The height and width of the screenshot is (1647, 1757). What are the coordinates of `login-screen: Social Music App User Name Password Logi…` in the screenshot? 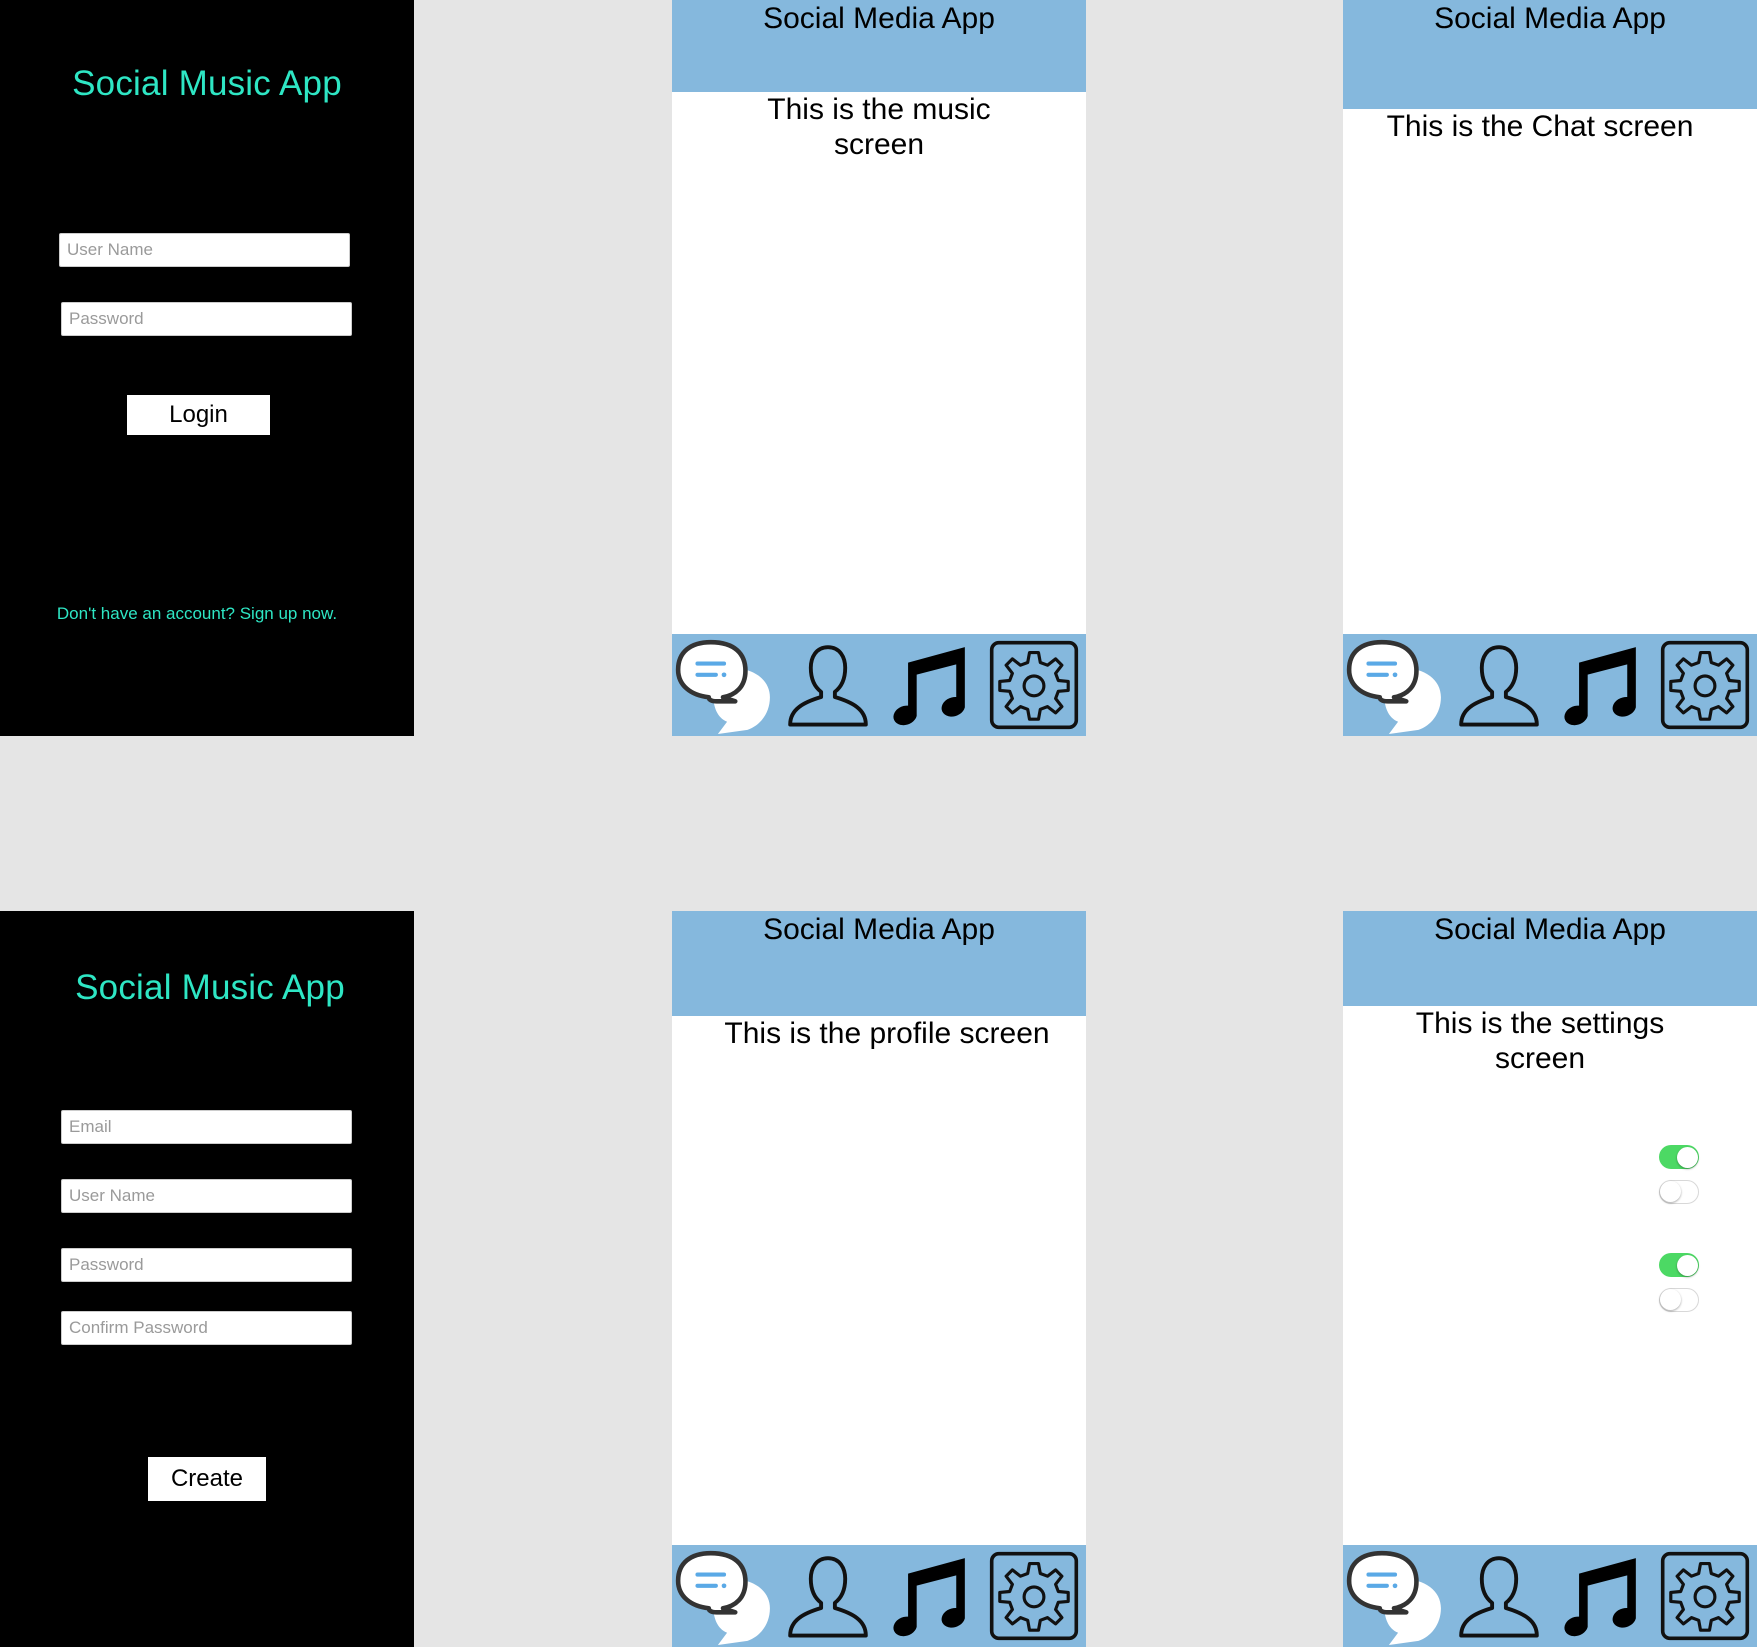 It's located at (207, 368).